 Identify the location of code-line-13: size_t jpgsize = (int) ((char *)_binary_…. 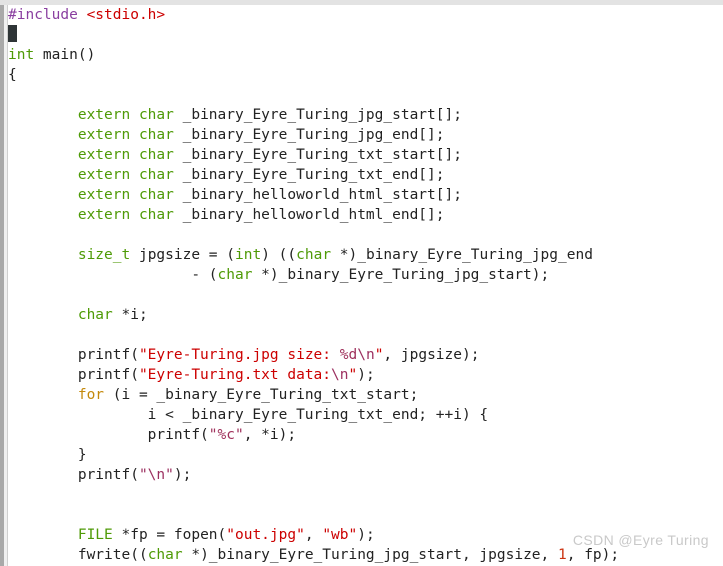
(365, 255).